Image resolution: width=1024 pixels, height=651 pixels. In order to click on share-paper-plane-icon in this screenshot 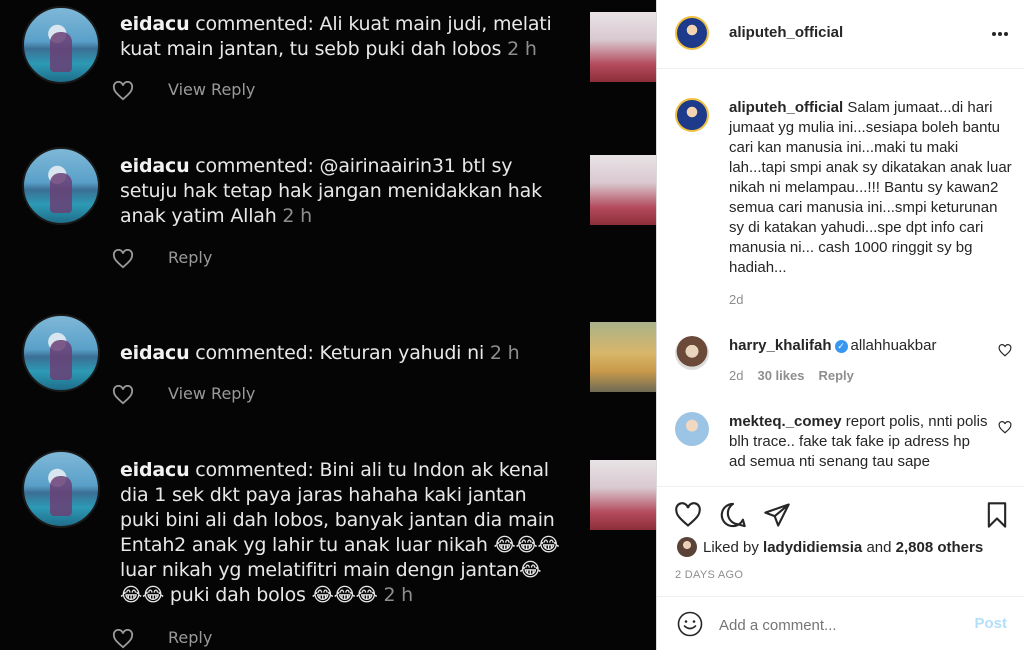, I will do `click(777, 515)`.